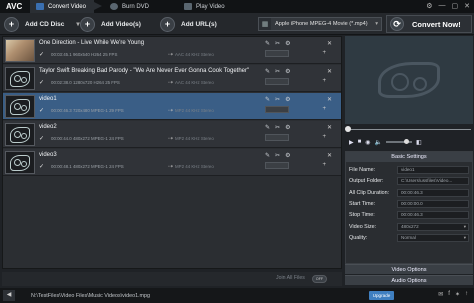  What do you see at coordinates (419, 142) in the screenshot?
I see `screen-icon: ◧` at bounding box center [419, 142].